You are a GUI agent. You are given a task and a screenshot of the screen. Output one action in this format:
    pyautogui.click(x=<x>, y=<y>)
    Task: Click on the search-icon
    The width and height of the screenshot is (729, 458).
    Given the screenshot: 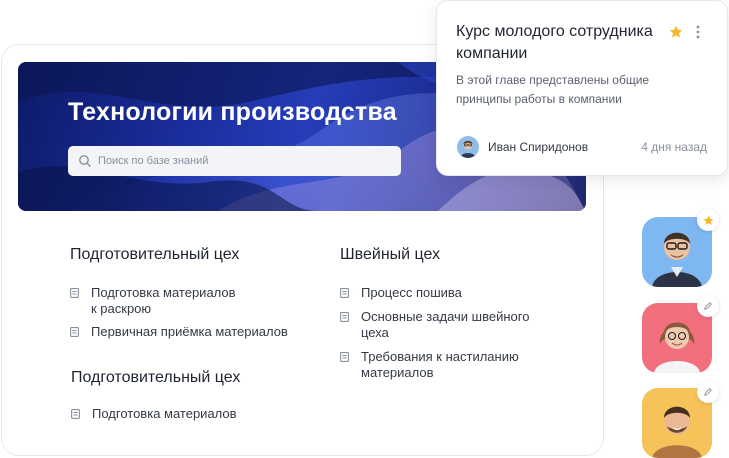 What is the action you would take?
    pyautogui.click(x=85, y=161)
    